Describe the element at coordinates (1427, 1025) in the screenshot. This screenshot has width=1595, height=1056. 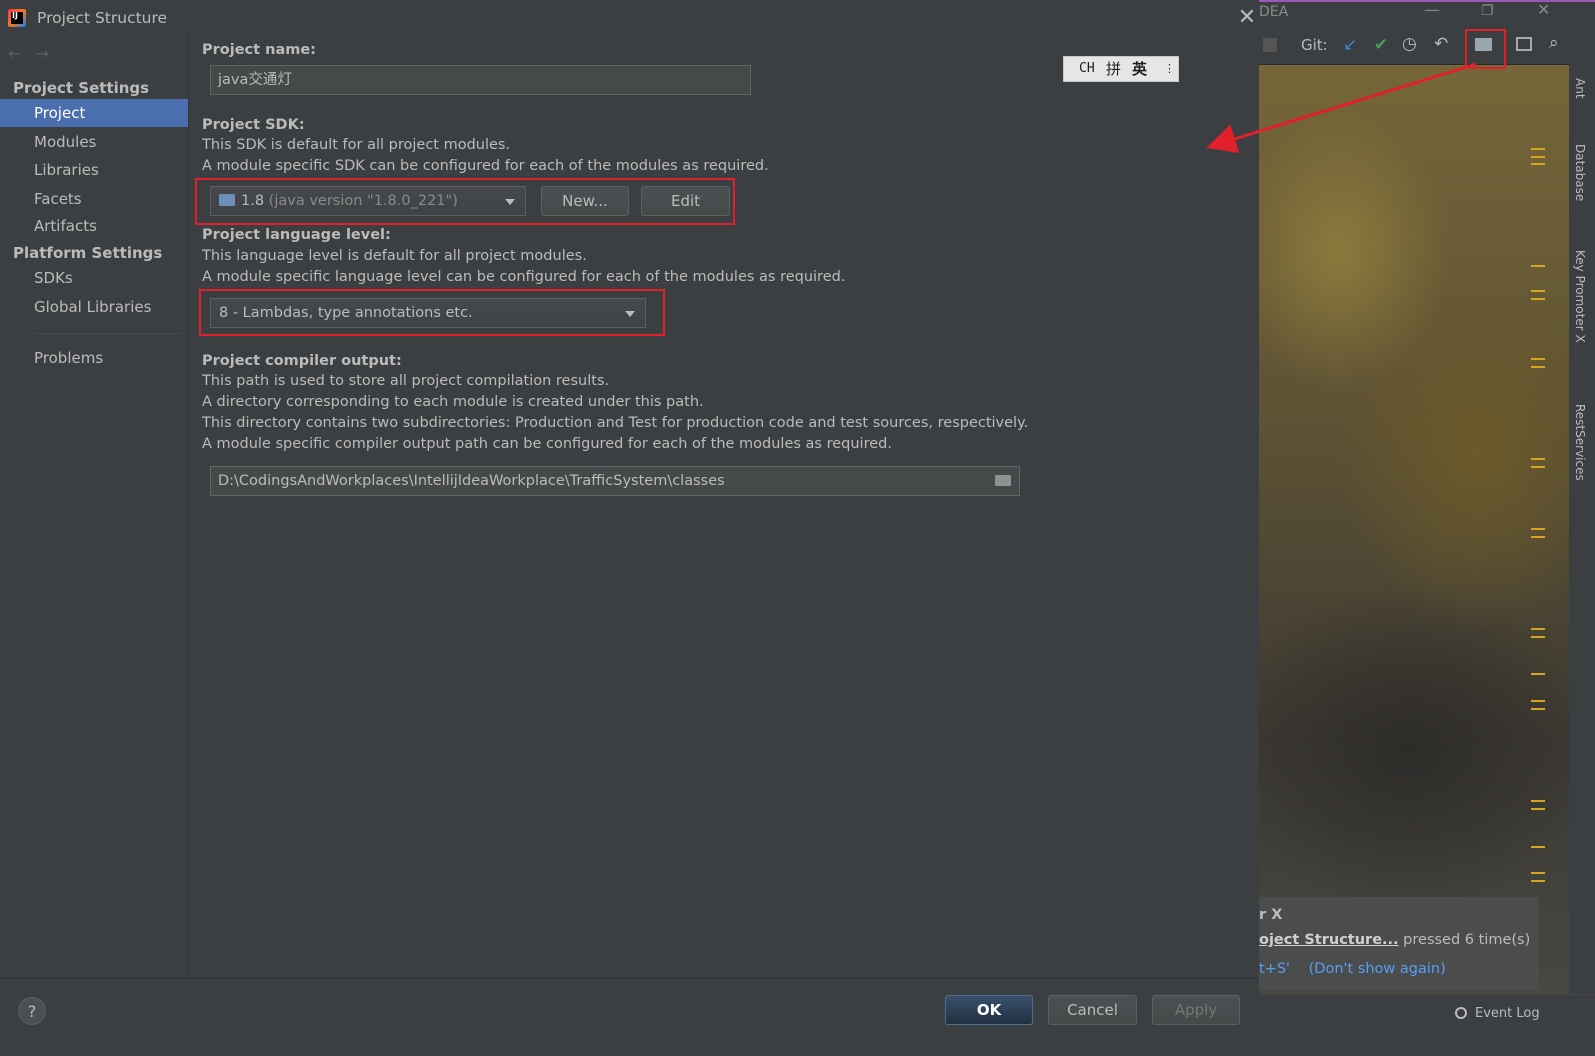
I see `ide-status-bar: Event Log` at that location.